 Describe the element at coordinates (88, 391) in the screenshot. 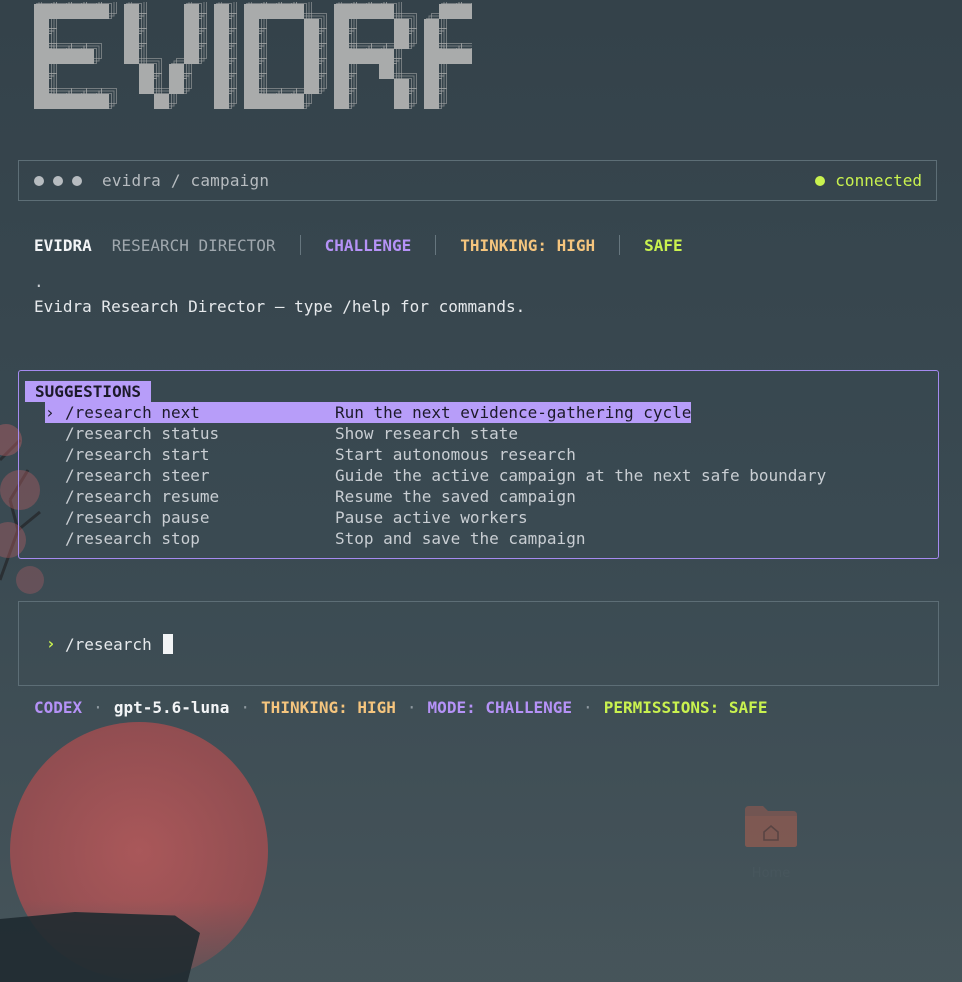

I see `suggestions-title: SUGGESTIONS` at that location.